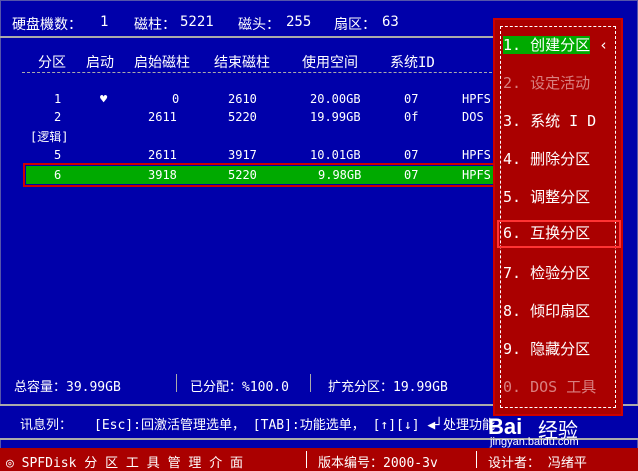  I want to click on designer: 设计者： 冯绪平, so click(537, 463).